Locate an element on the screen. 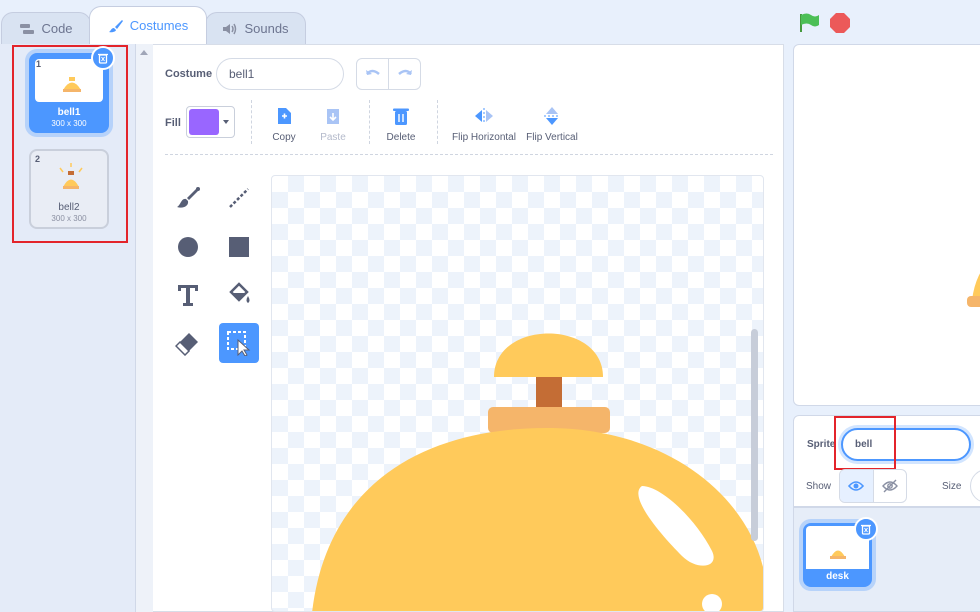 The height and width of the screenshot is (612, 980). green-flag-icon is located at coordinates (809, 23).